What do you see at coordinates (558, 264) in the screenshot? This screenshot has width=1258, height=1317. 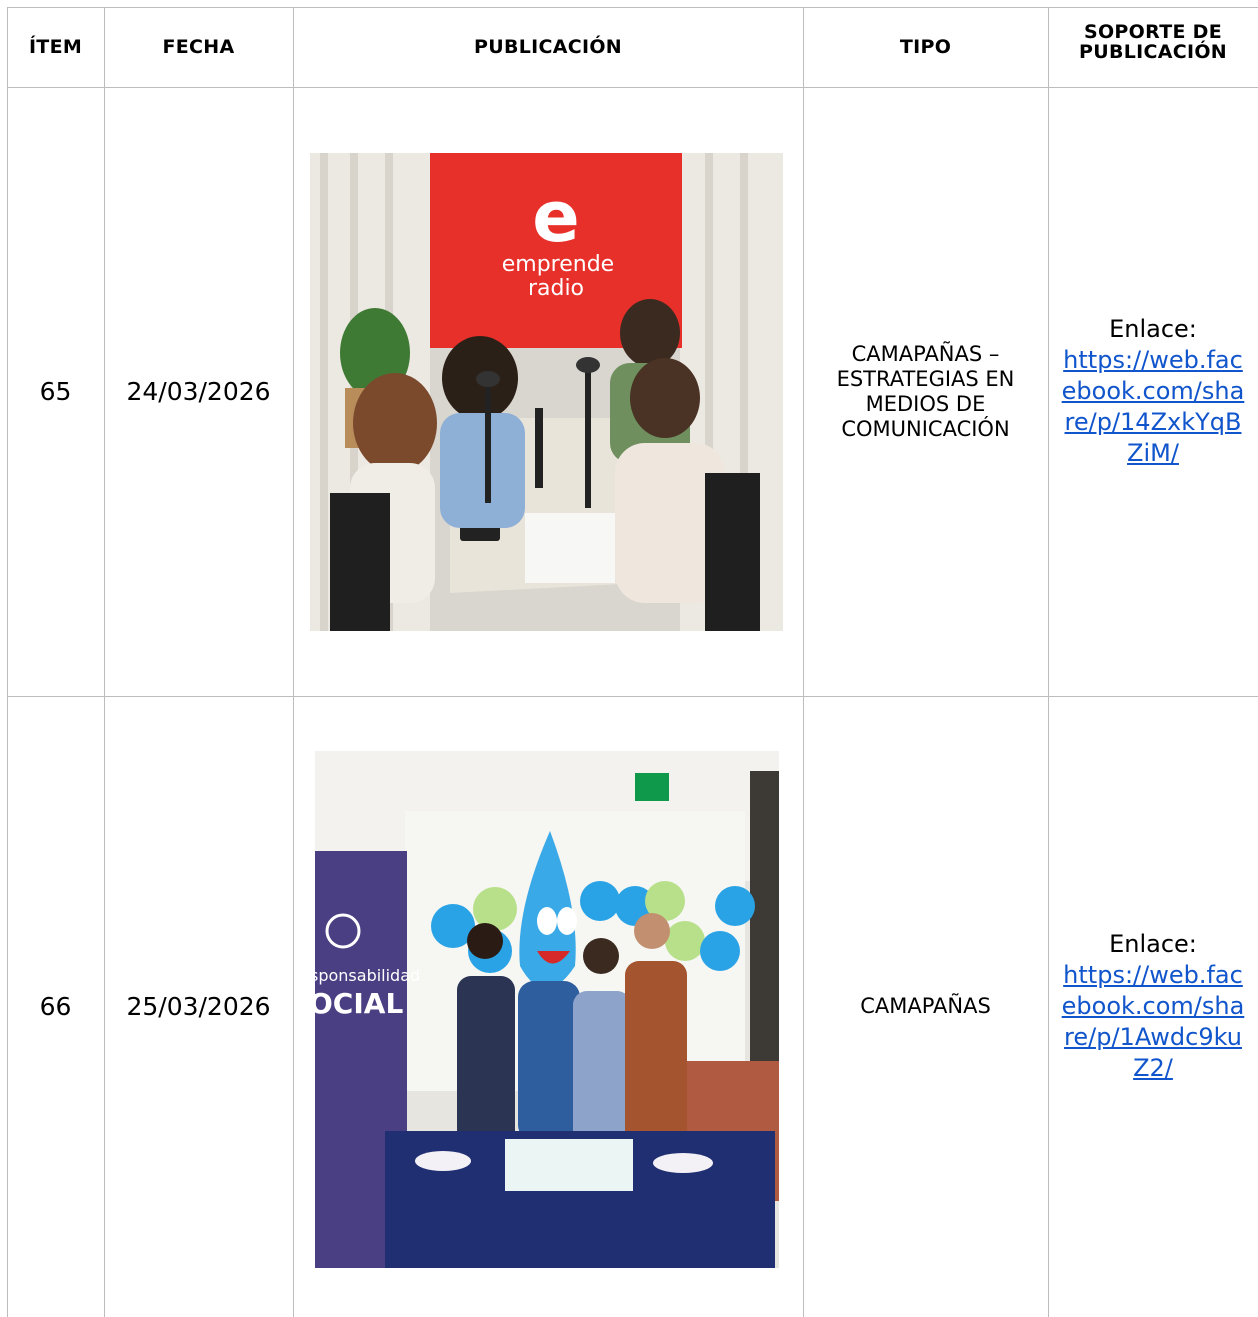 I see `radio-logo-line1: emprende` at bounding box center [558, 264].